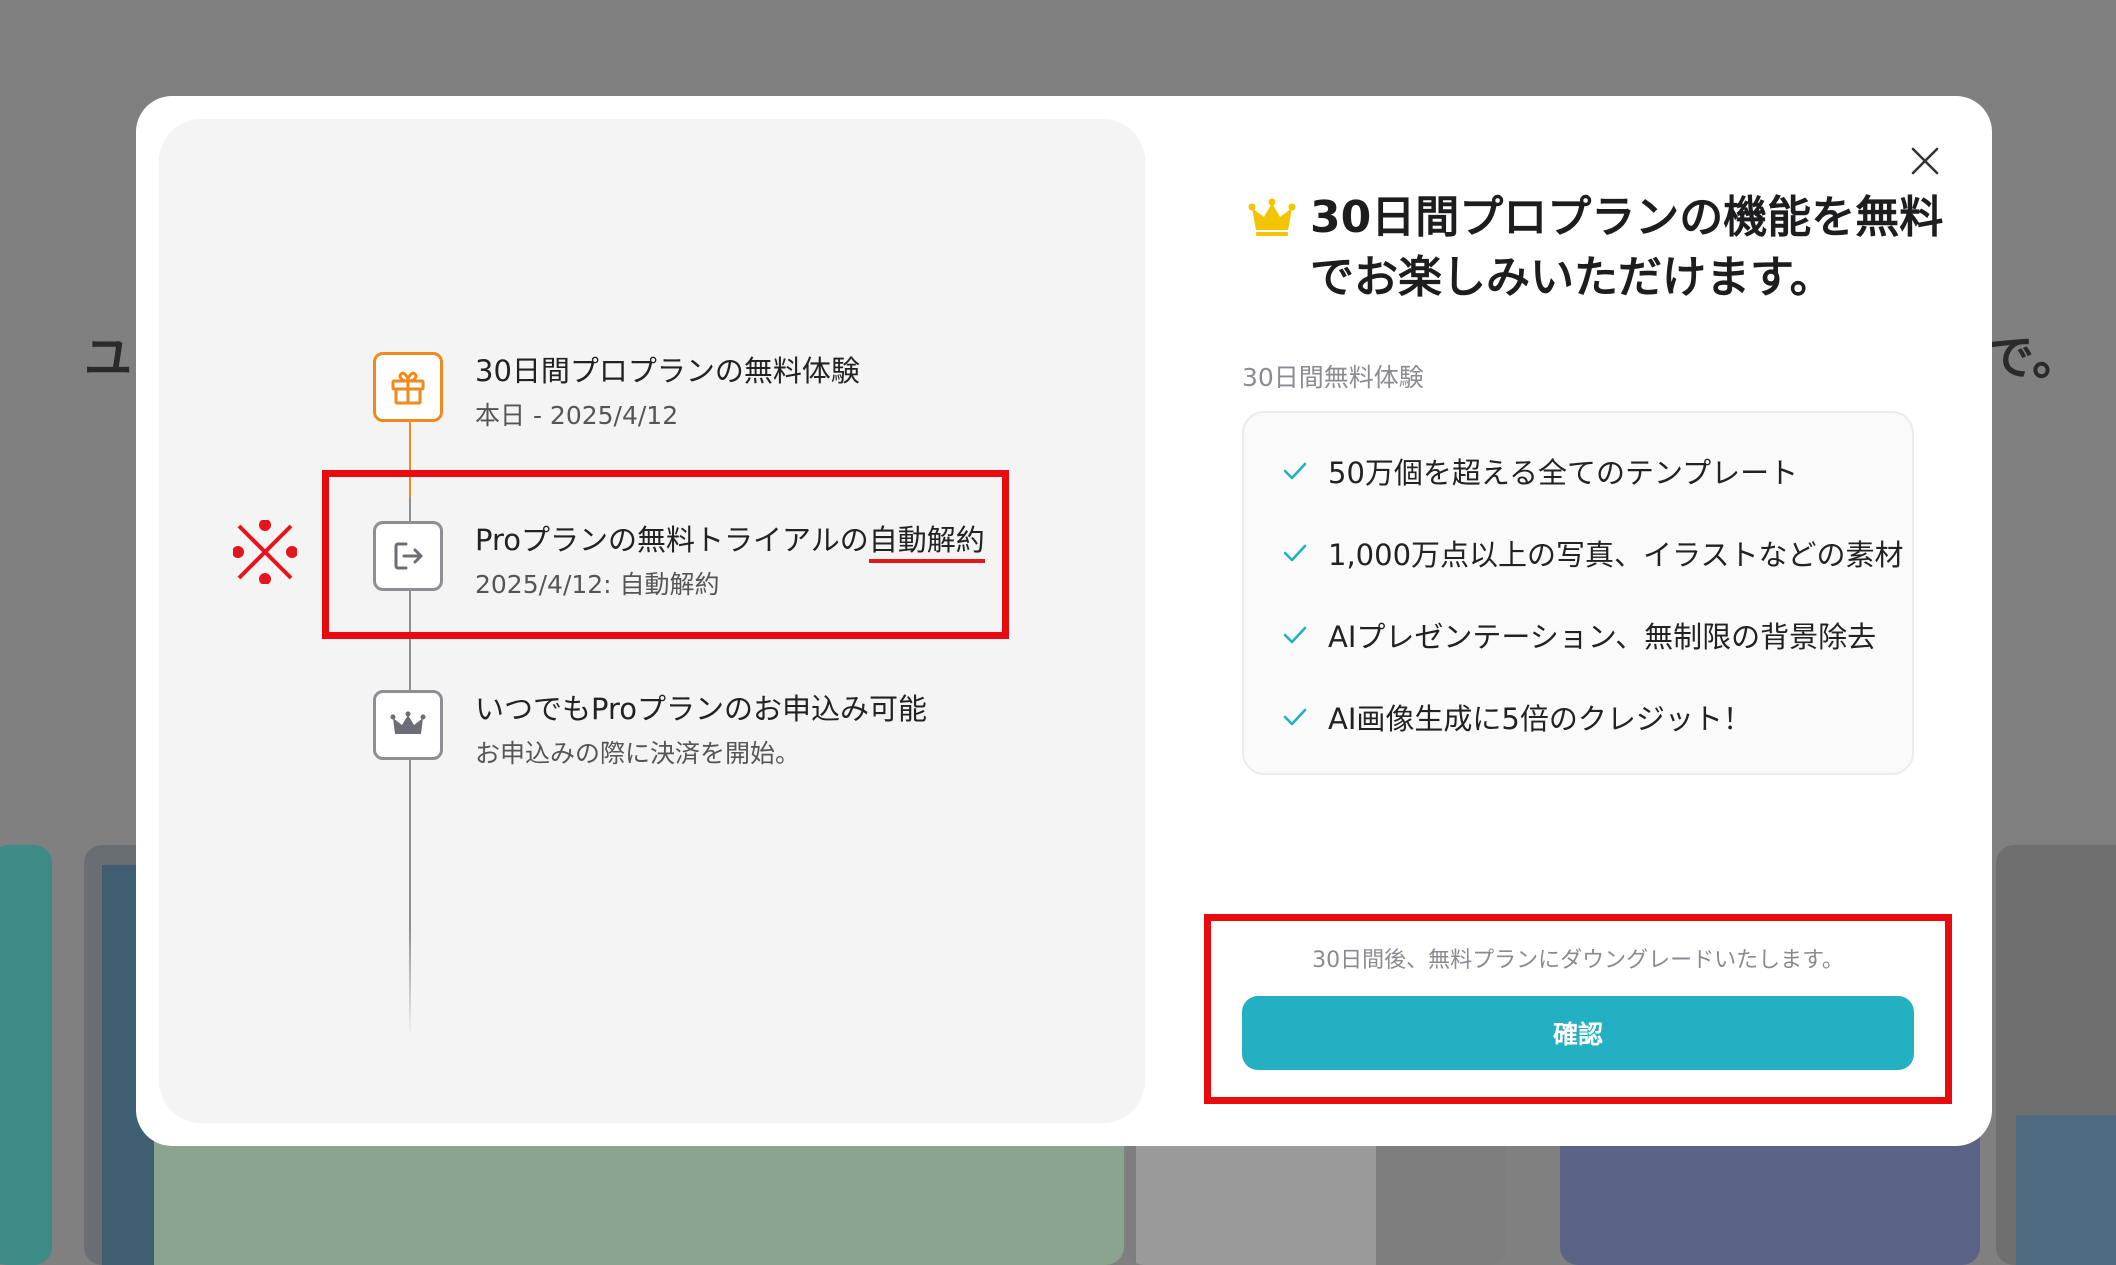  I want to click on step-1-date: 本日 - 2025/4/12, so click(577, 415).